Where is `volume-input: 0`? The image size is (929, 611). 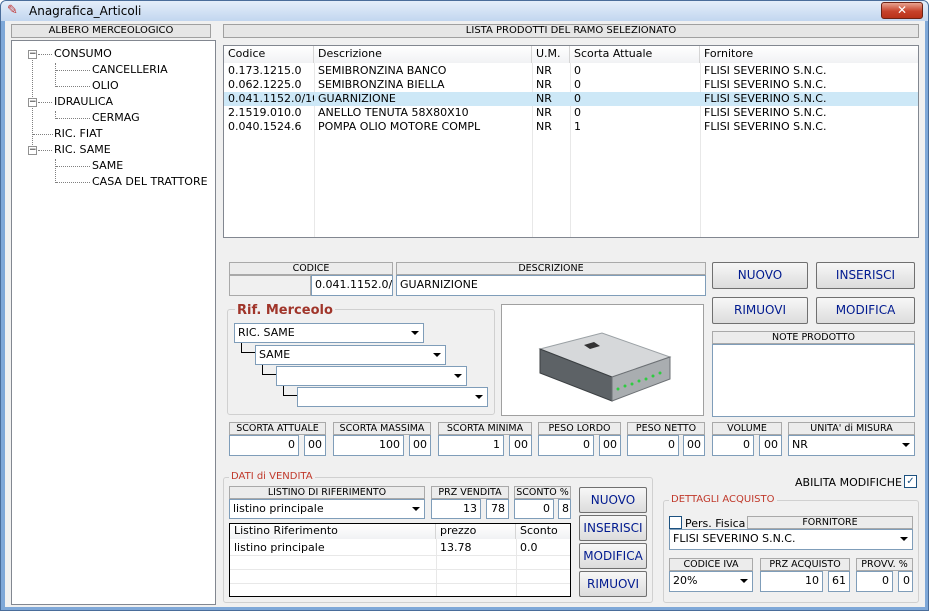 volume-input: 0 is located at coordinates (733, 445).